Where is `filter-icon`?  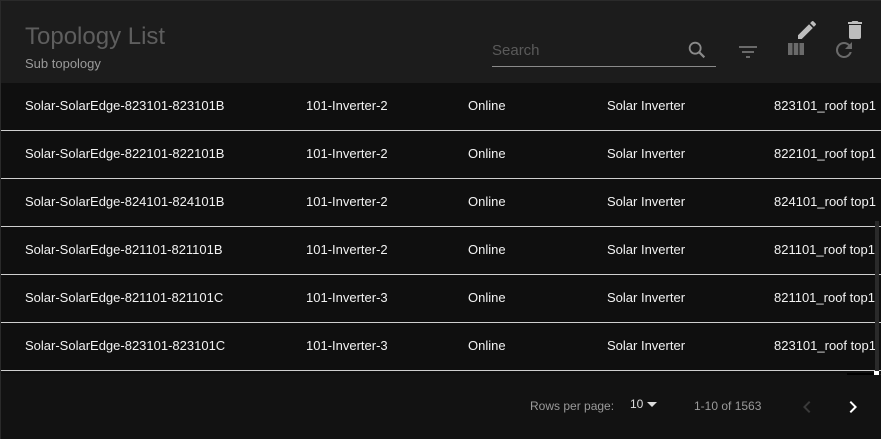
filter-icon is located at coordinates (748, 51).